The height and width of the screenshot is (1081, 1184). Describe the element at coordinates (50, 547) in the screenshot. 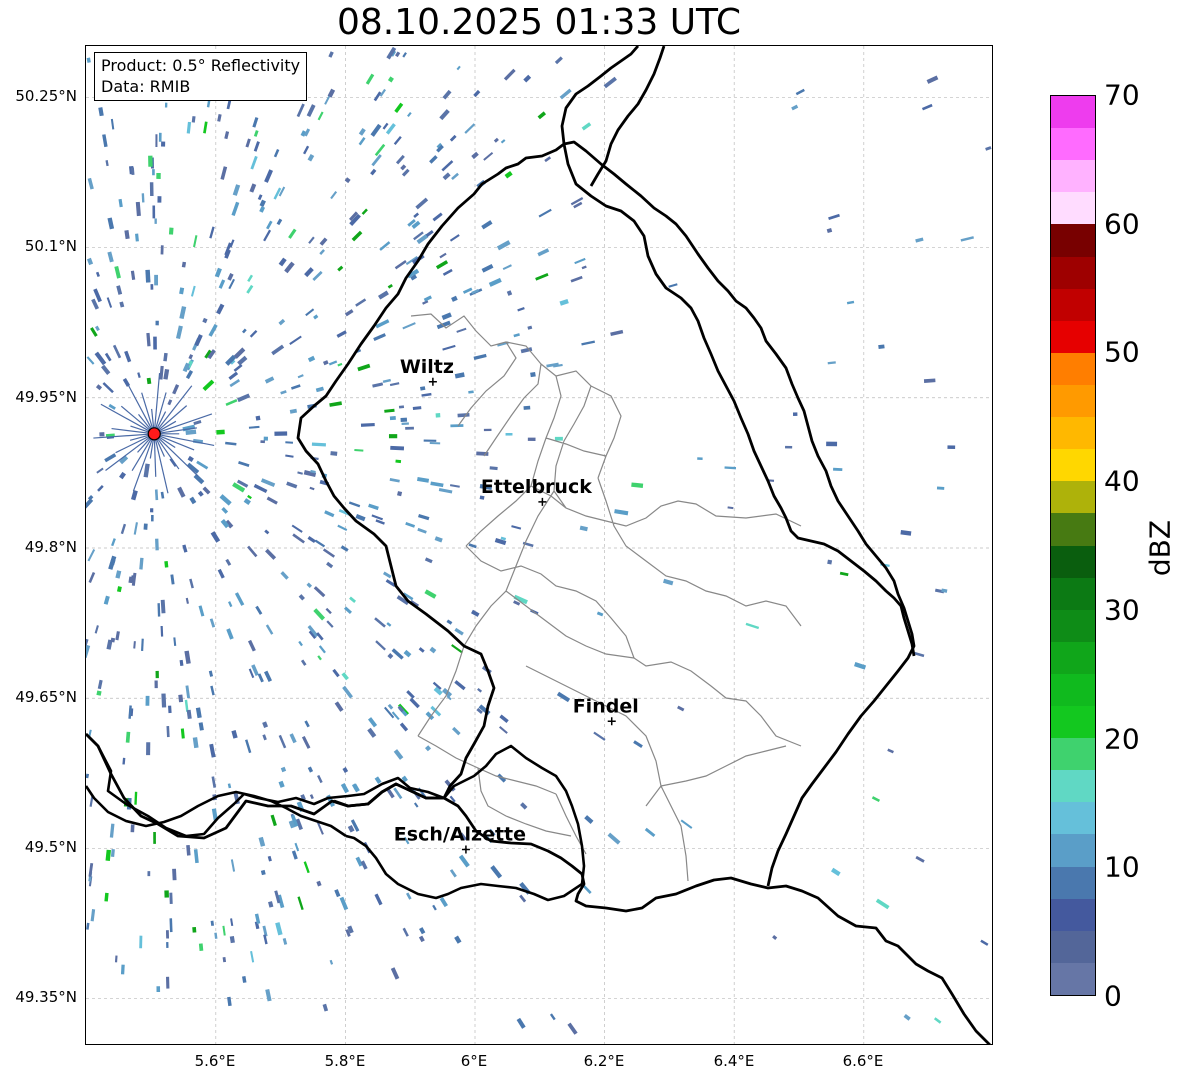

I see `lat-label: 49.8°N` at that location.